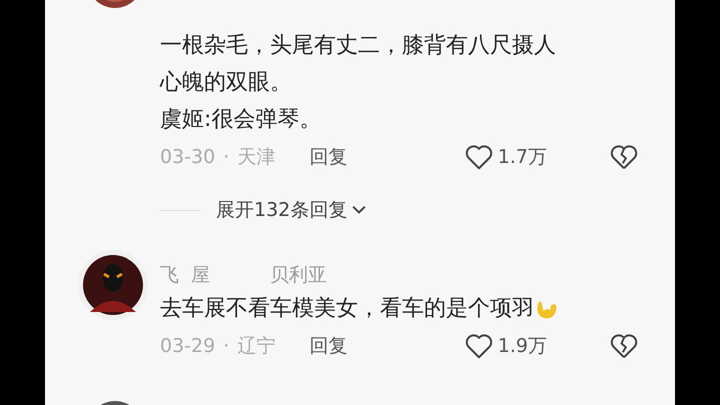 Image resolution: width=720 pixels, height=405 pixels. What do you see at coordinates (241, 120) in the screenshot?
I see `comment-text: 虞姬:很会弹琴。` at bounding box center [241, 120].